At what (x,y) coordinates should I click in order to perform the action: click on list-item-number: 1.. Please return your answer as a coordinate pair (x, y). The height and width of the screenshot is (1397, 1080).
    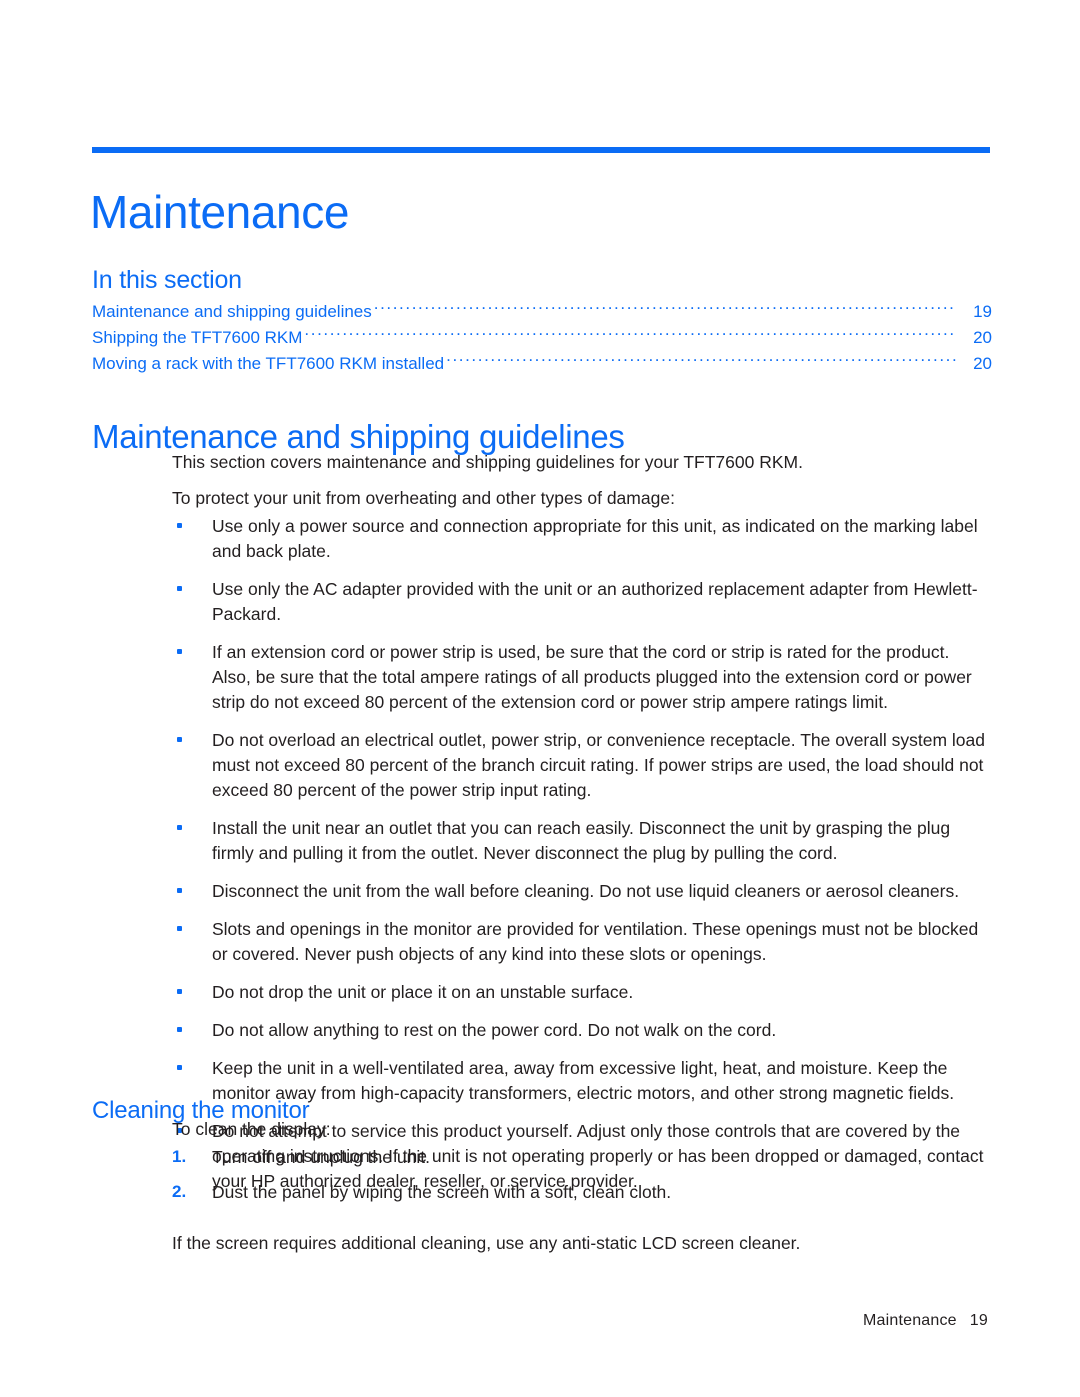
    Looking at the image, I should click on (179, 1156).